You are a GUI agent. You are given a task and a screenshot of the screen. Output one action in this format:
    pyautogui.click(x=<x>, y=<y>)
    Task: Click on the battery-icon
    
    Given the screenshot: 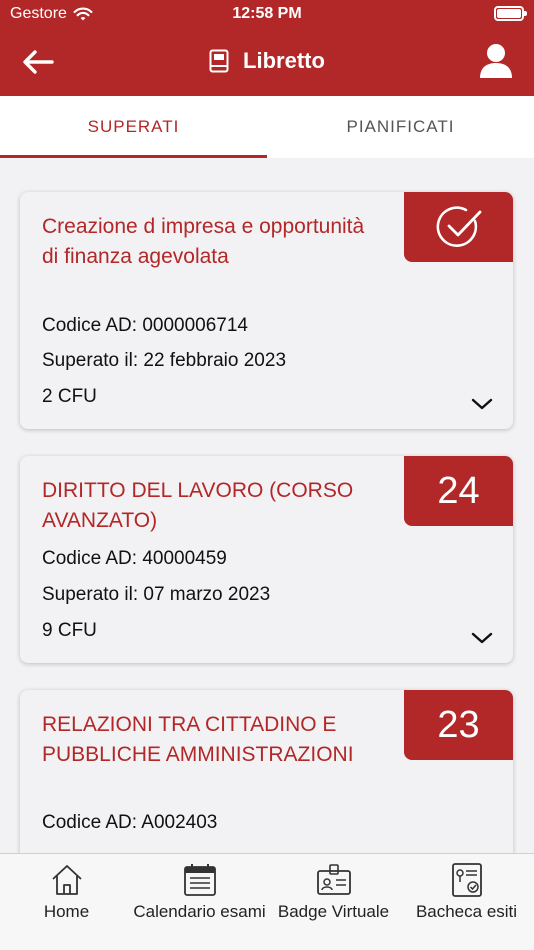 What is the action you would take?
    pyautogui.click(x=510, y=13)
    